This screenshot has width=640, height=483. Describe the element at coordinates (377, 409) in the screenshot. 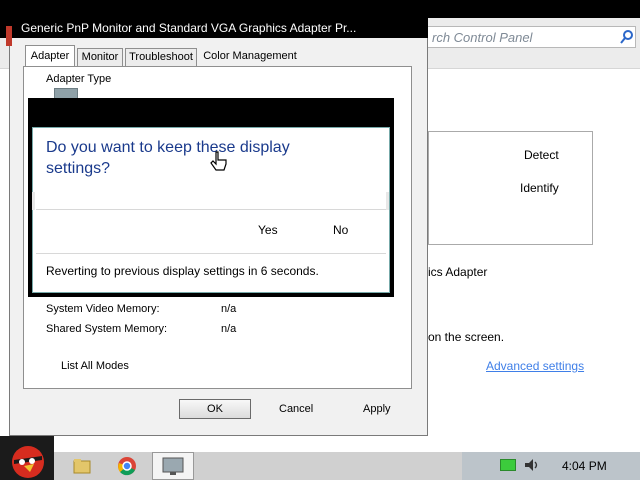

I see `apply-button: Apply` at that location.